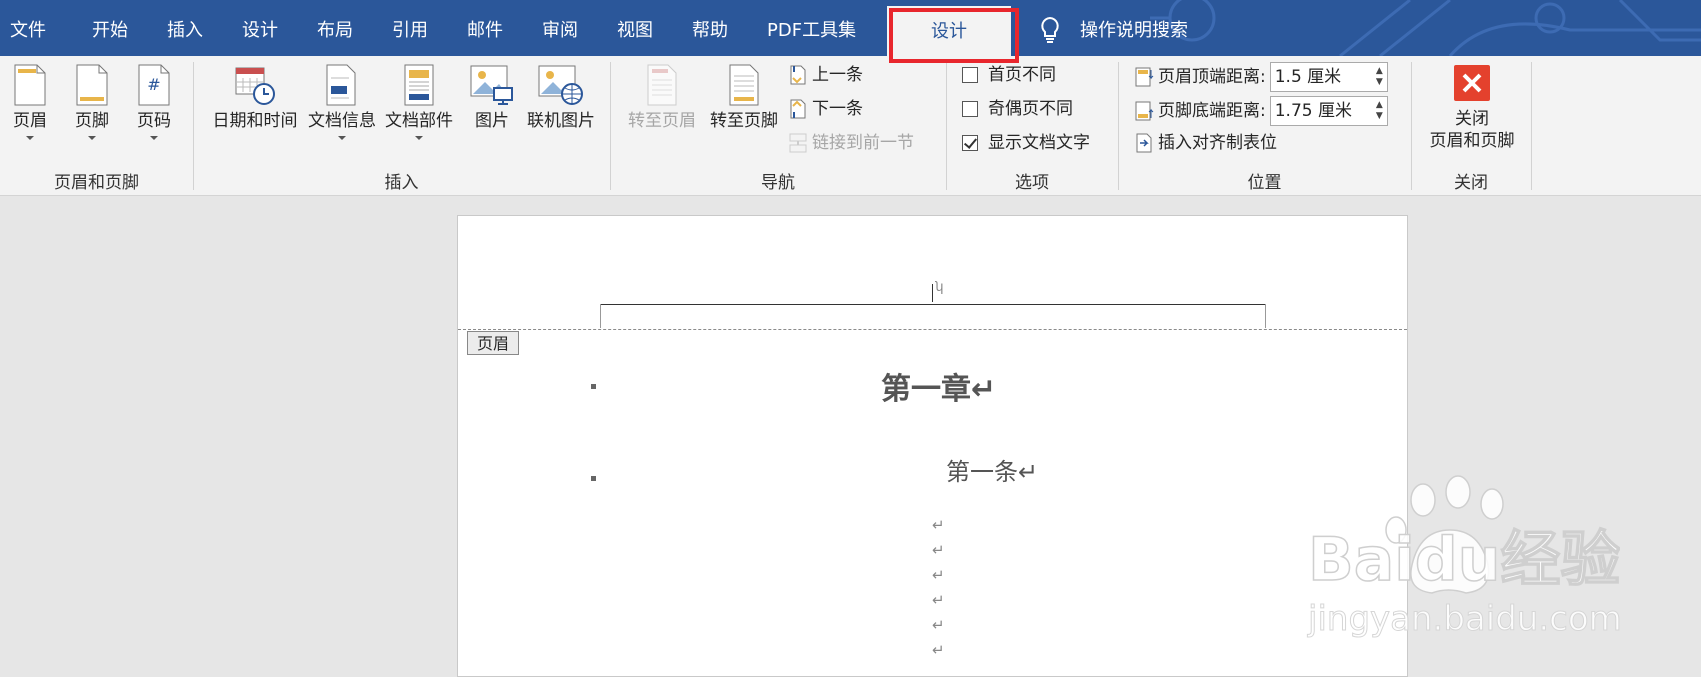  I want to click on show-document-text-checkbox: 显示文档文字, so click(1026, 143).